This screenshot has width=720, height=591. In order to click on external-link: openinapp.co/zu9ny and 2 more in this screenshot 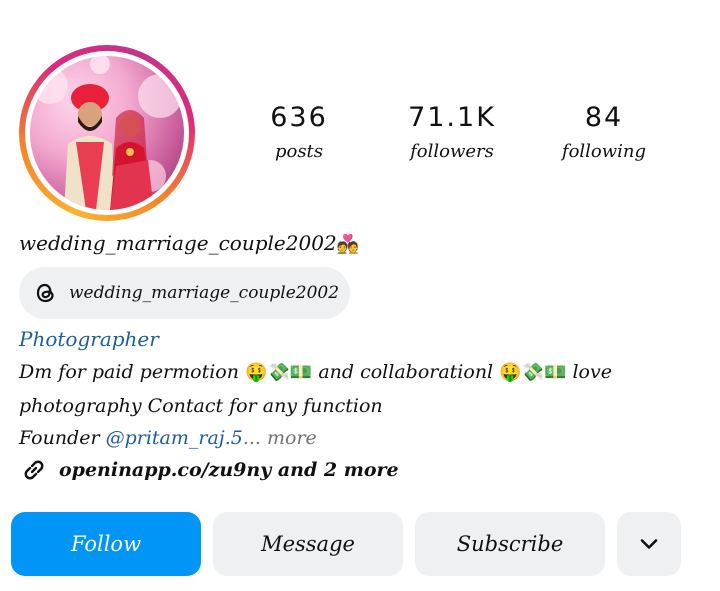, I will do `click(209, 470)`.